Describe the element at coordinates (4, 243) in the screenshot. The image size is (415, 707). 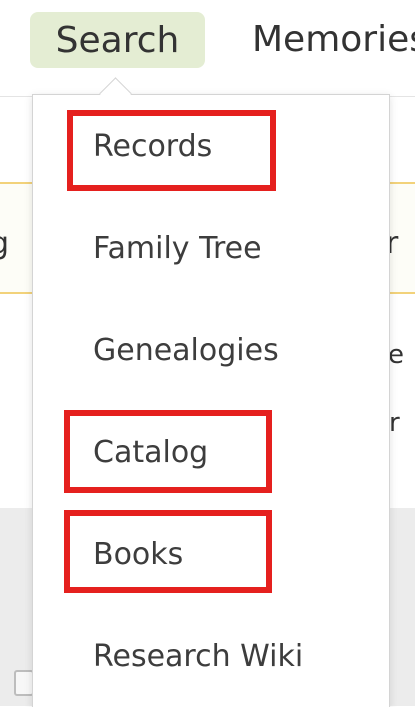
I see `background-text-fragment: g` at that location.